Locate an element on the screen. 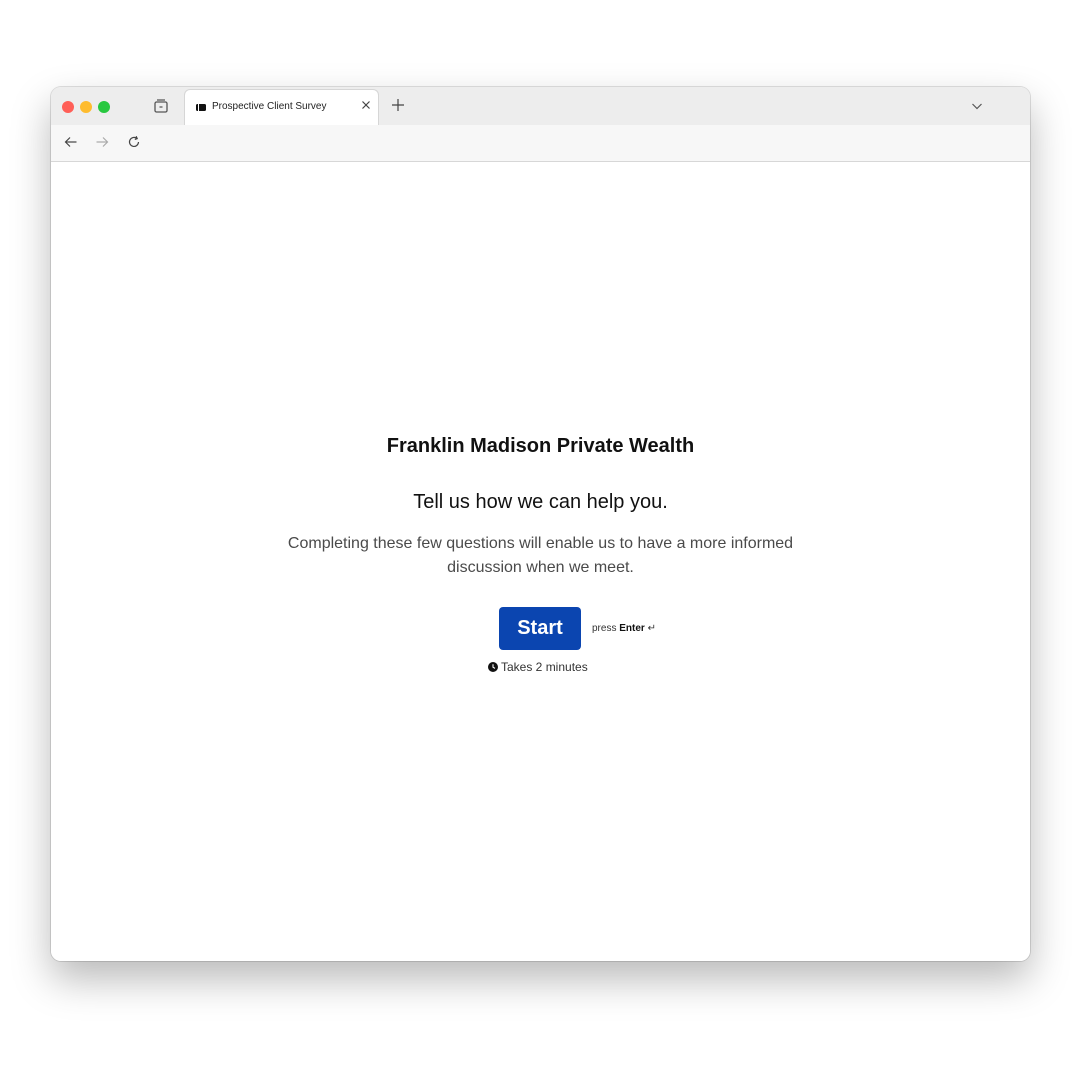  tab-title: Prospective Client Survey is located at coordinates (269, 106).